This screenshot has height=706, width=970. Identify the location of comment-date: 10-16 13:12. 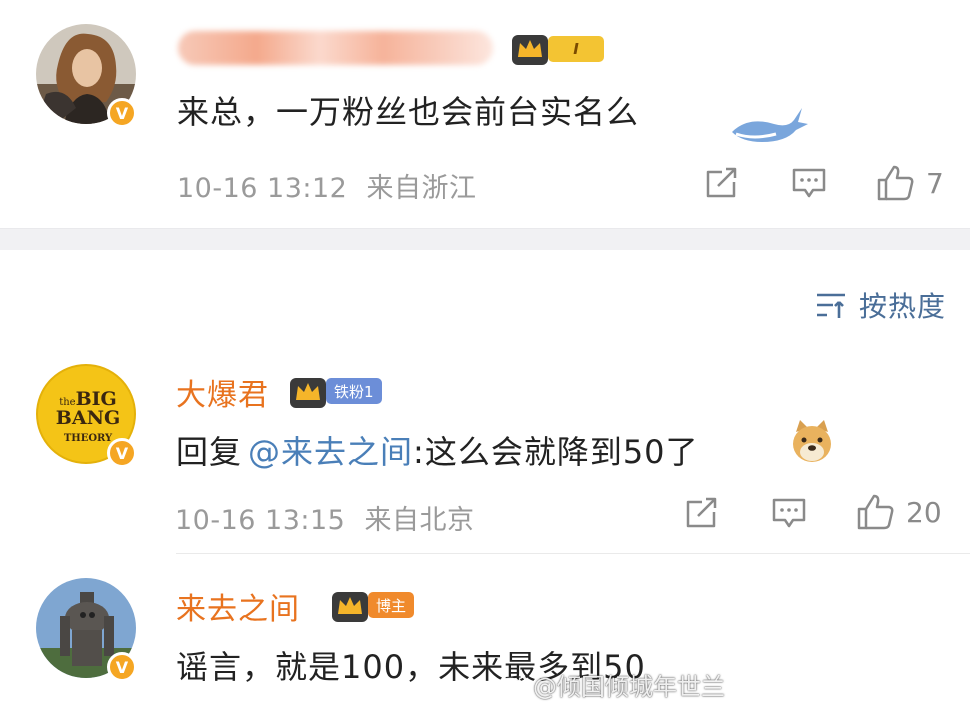
(262, 188).